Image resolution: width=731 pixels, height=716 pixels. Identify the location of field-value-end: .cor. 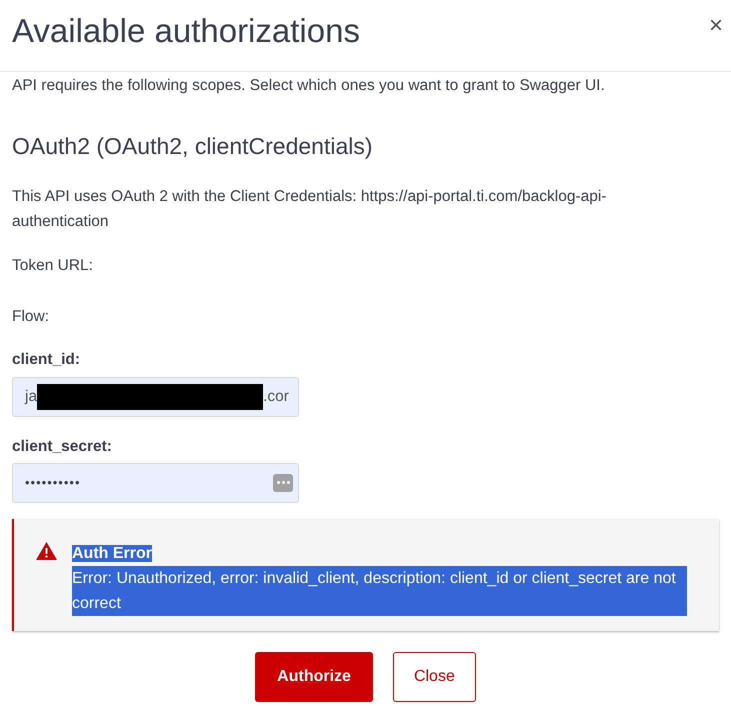
(276, 396).